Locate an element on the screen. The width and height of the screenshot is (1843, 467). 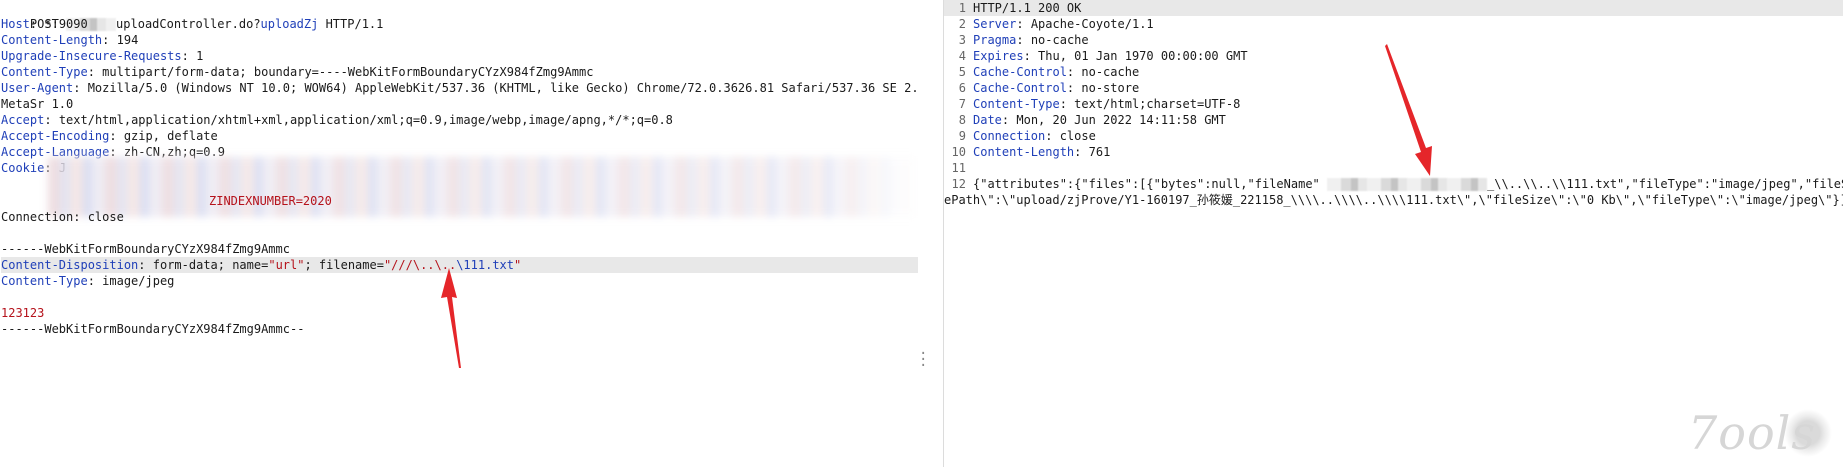
header-value: *:9090 is located at coordinates (62, 24).